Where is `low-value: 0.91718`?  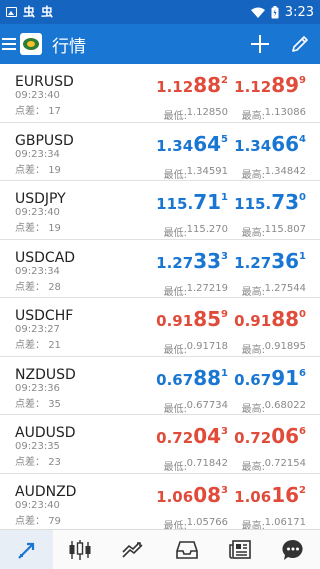
low-value: 0.91718 is located at coordinates (207, 346).